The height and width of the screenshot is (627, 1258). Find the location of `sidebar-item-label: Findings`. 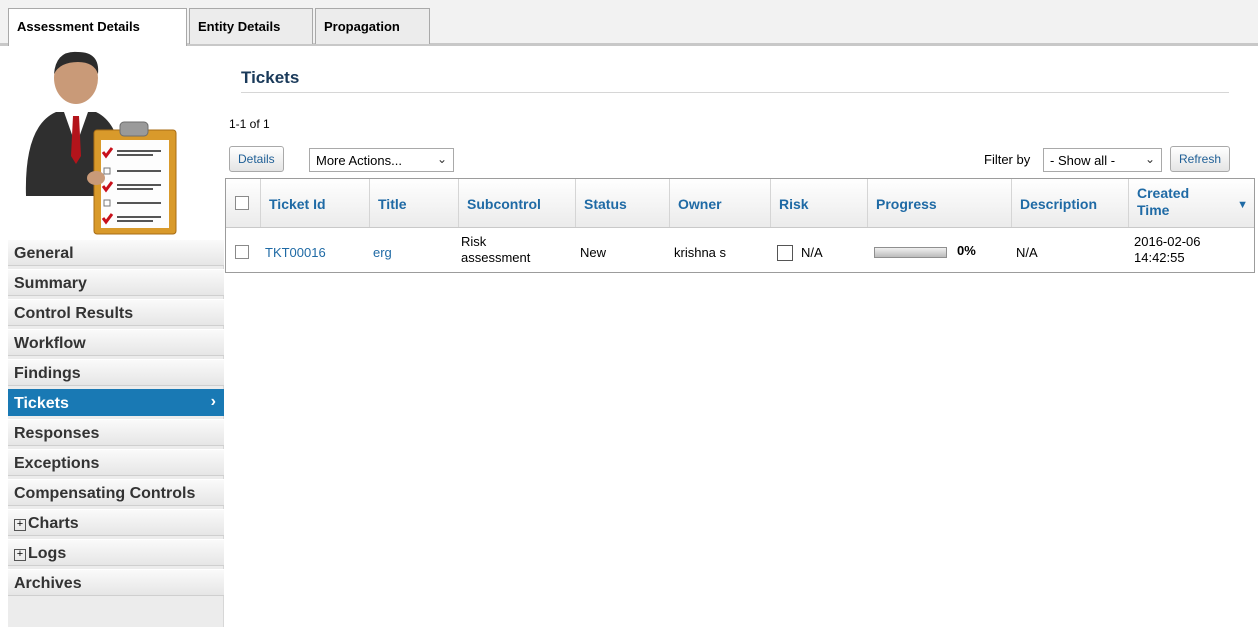

sidebar-item-label: Findings is located at coordinates (47, 373).